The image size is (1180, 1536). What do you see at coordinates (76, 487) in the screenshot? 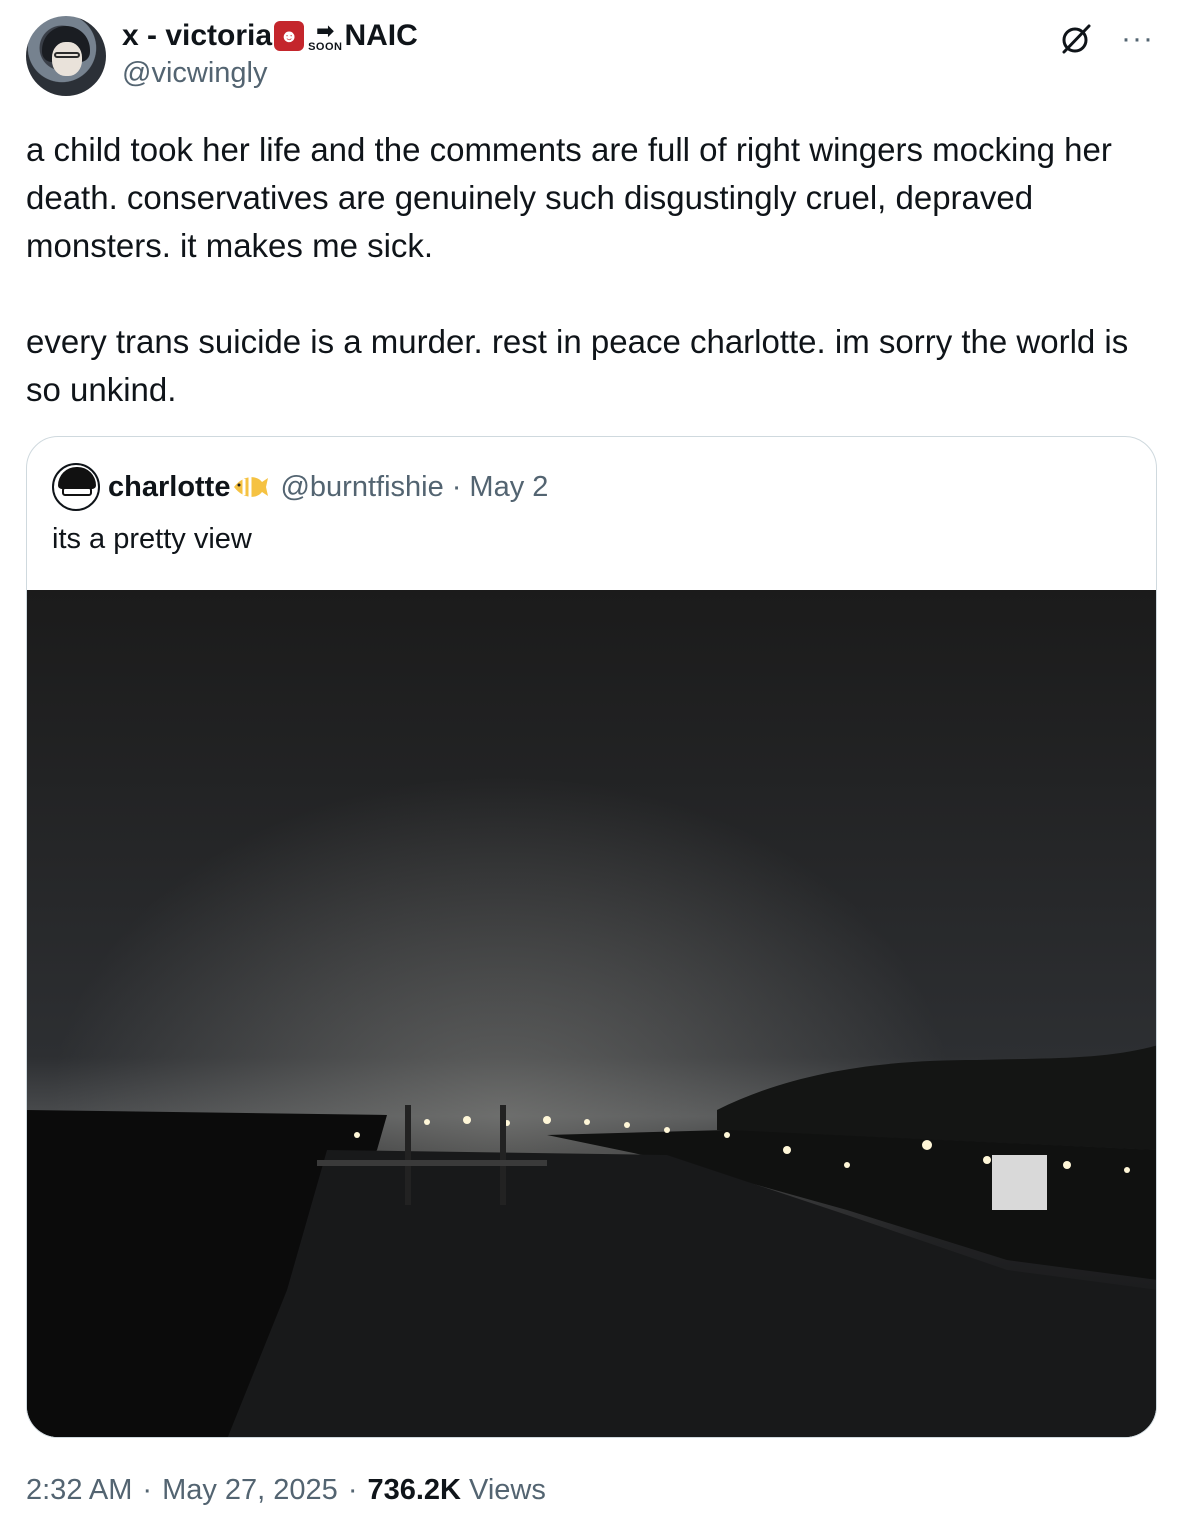
I see `quote-avatar` at bounding box center [76, 487].